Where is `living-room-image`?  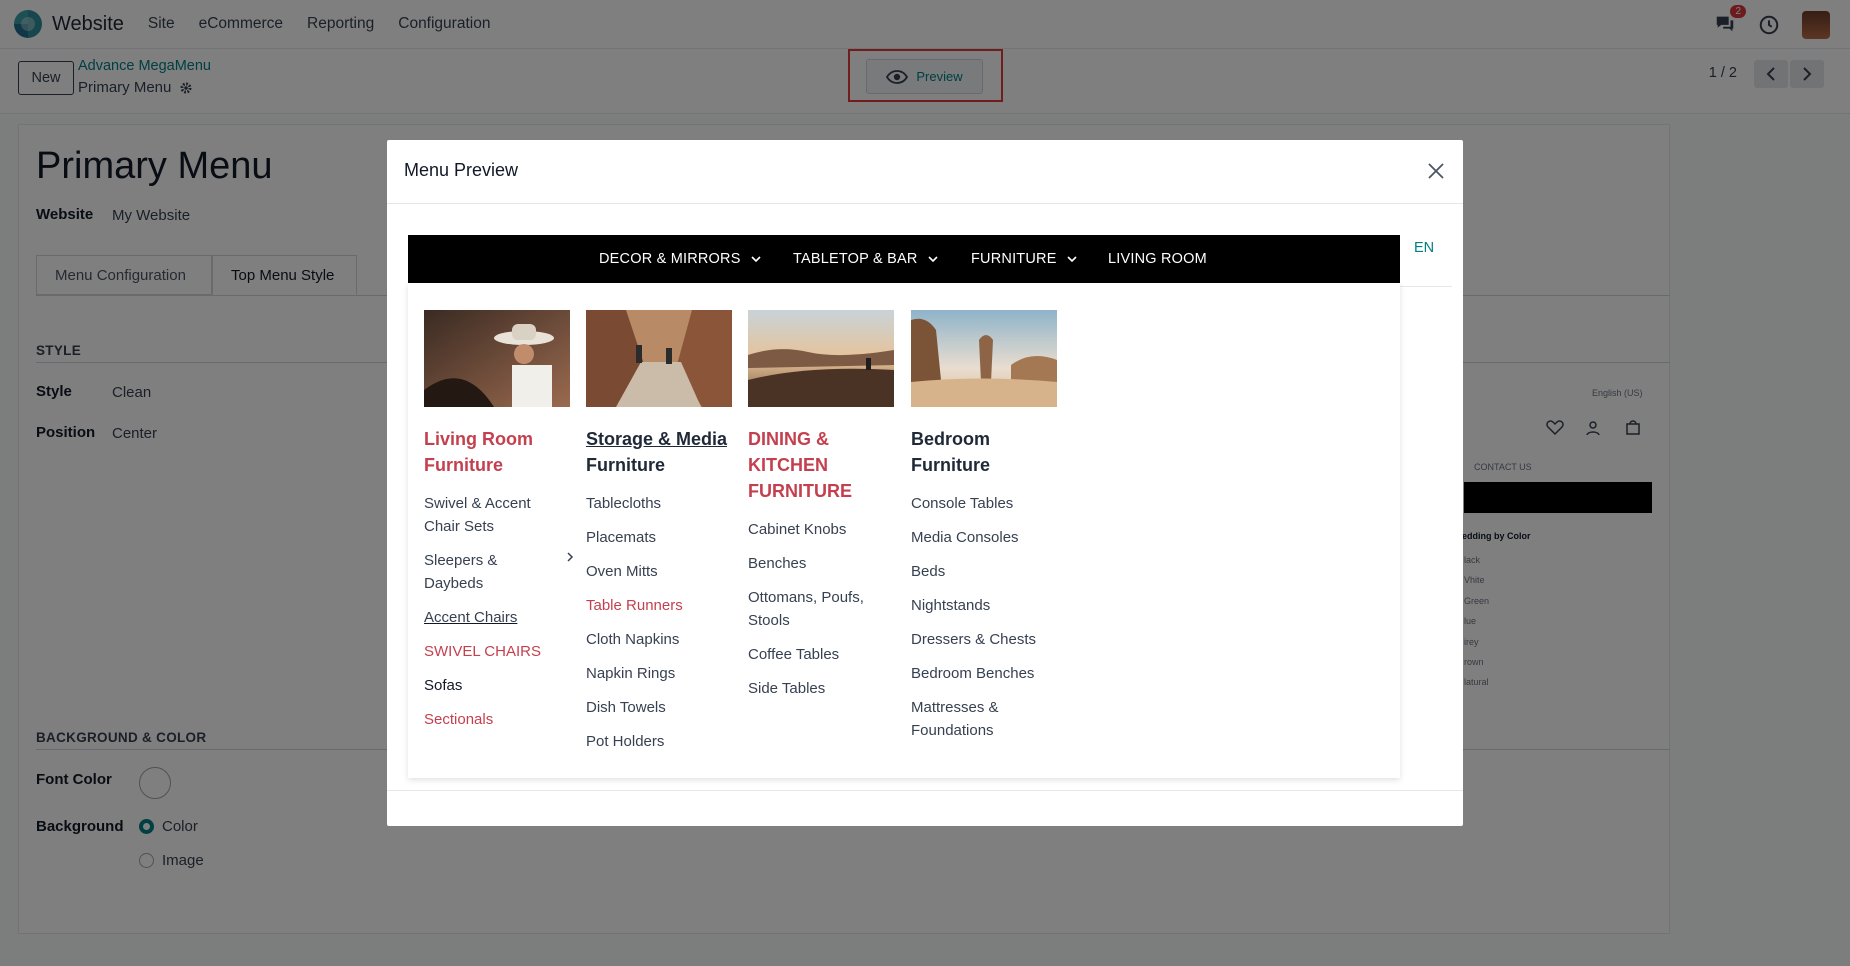 living-room-image is located at coordinates (497, 358).